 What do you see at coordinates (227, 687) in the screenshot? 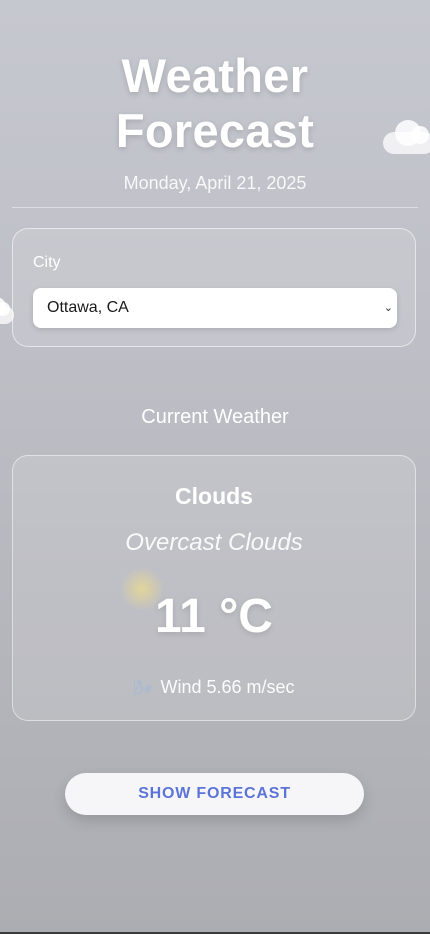
I see `wind-speed: Wind 5.66 m/sec` at bounding box center [227, 687].